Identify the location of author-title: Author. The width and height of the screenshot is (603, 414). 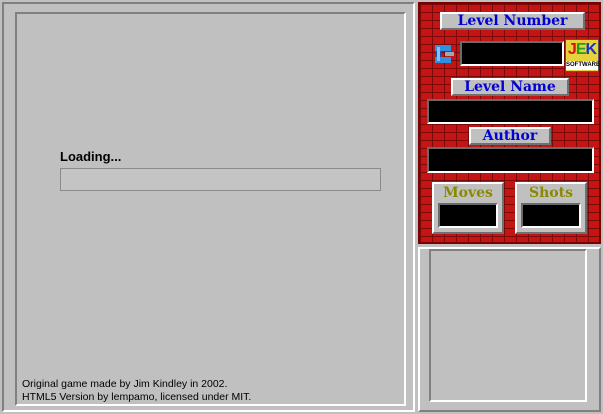
(510, 136).